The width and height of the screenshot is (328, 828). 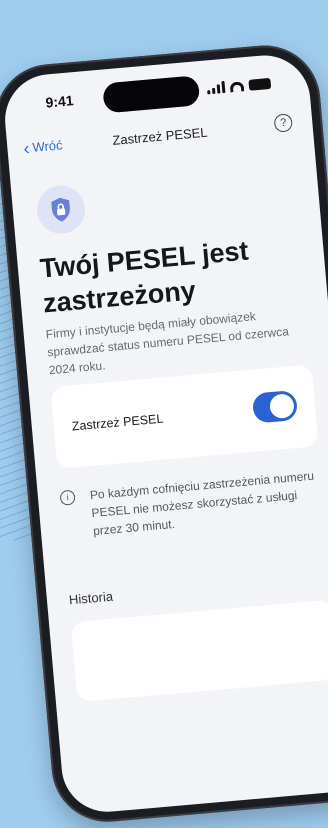 I want to click on battery-icon, so click(x=260, y=84).